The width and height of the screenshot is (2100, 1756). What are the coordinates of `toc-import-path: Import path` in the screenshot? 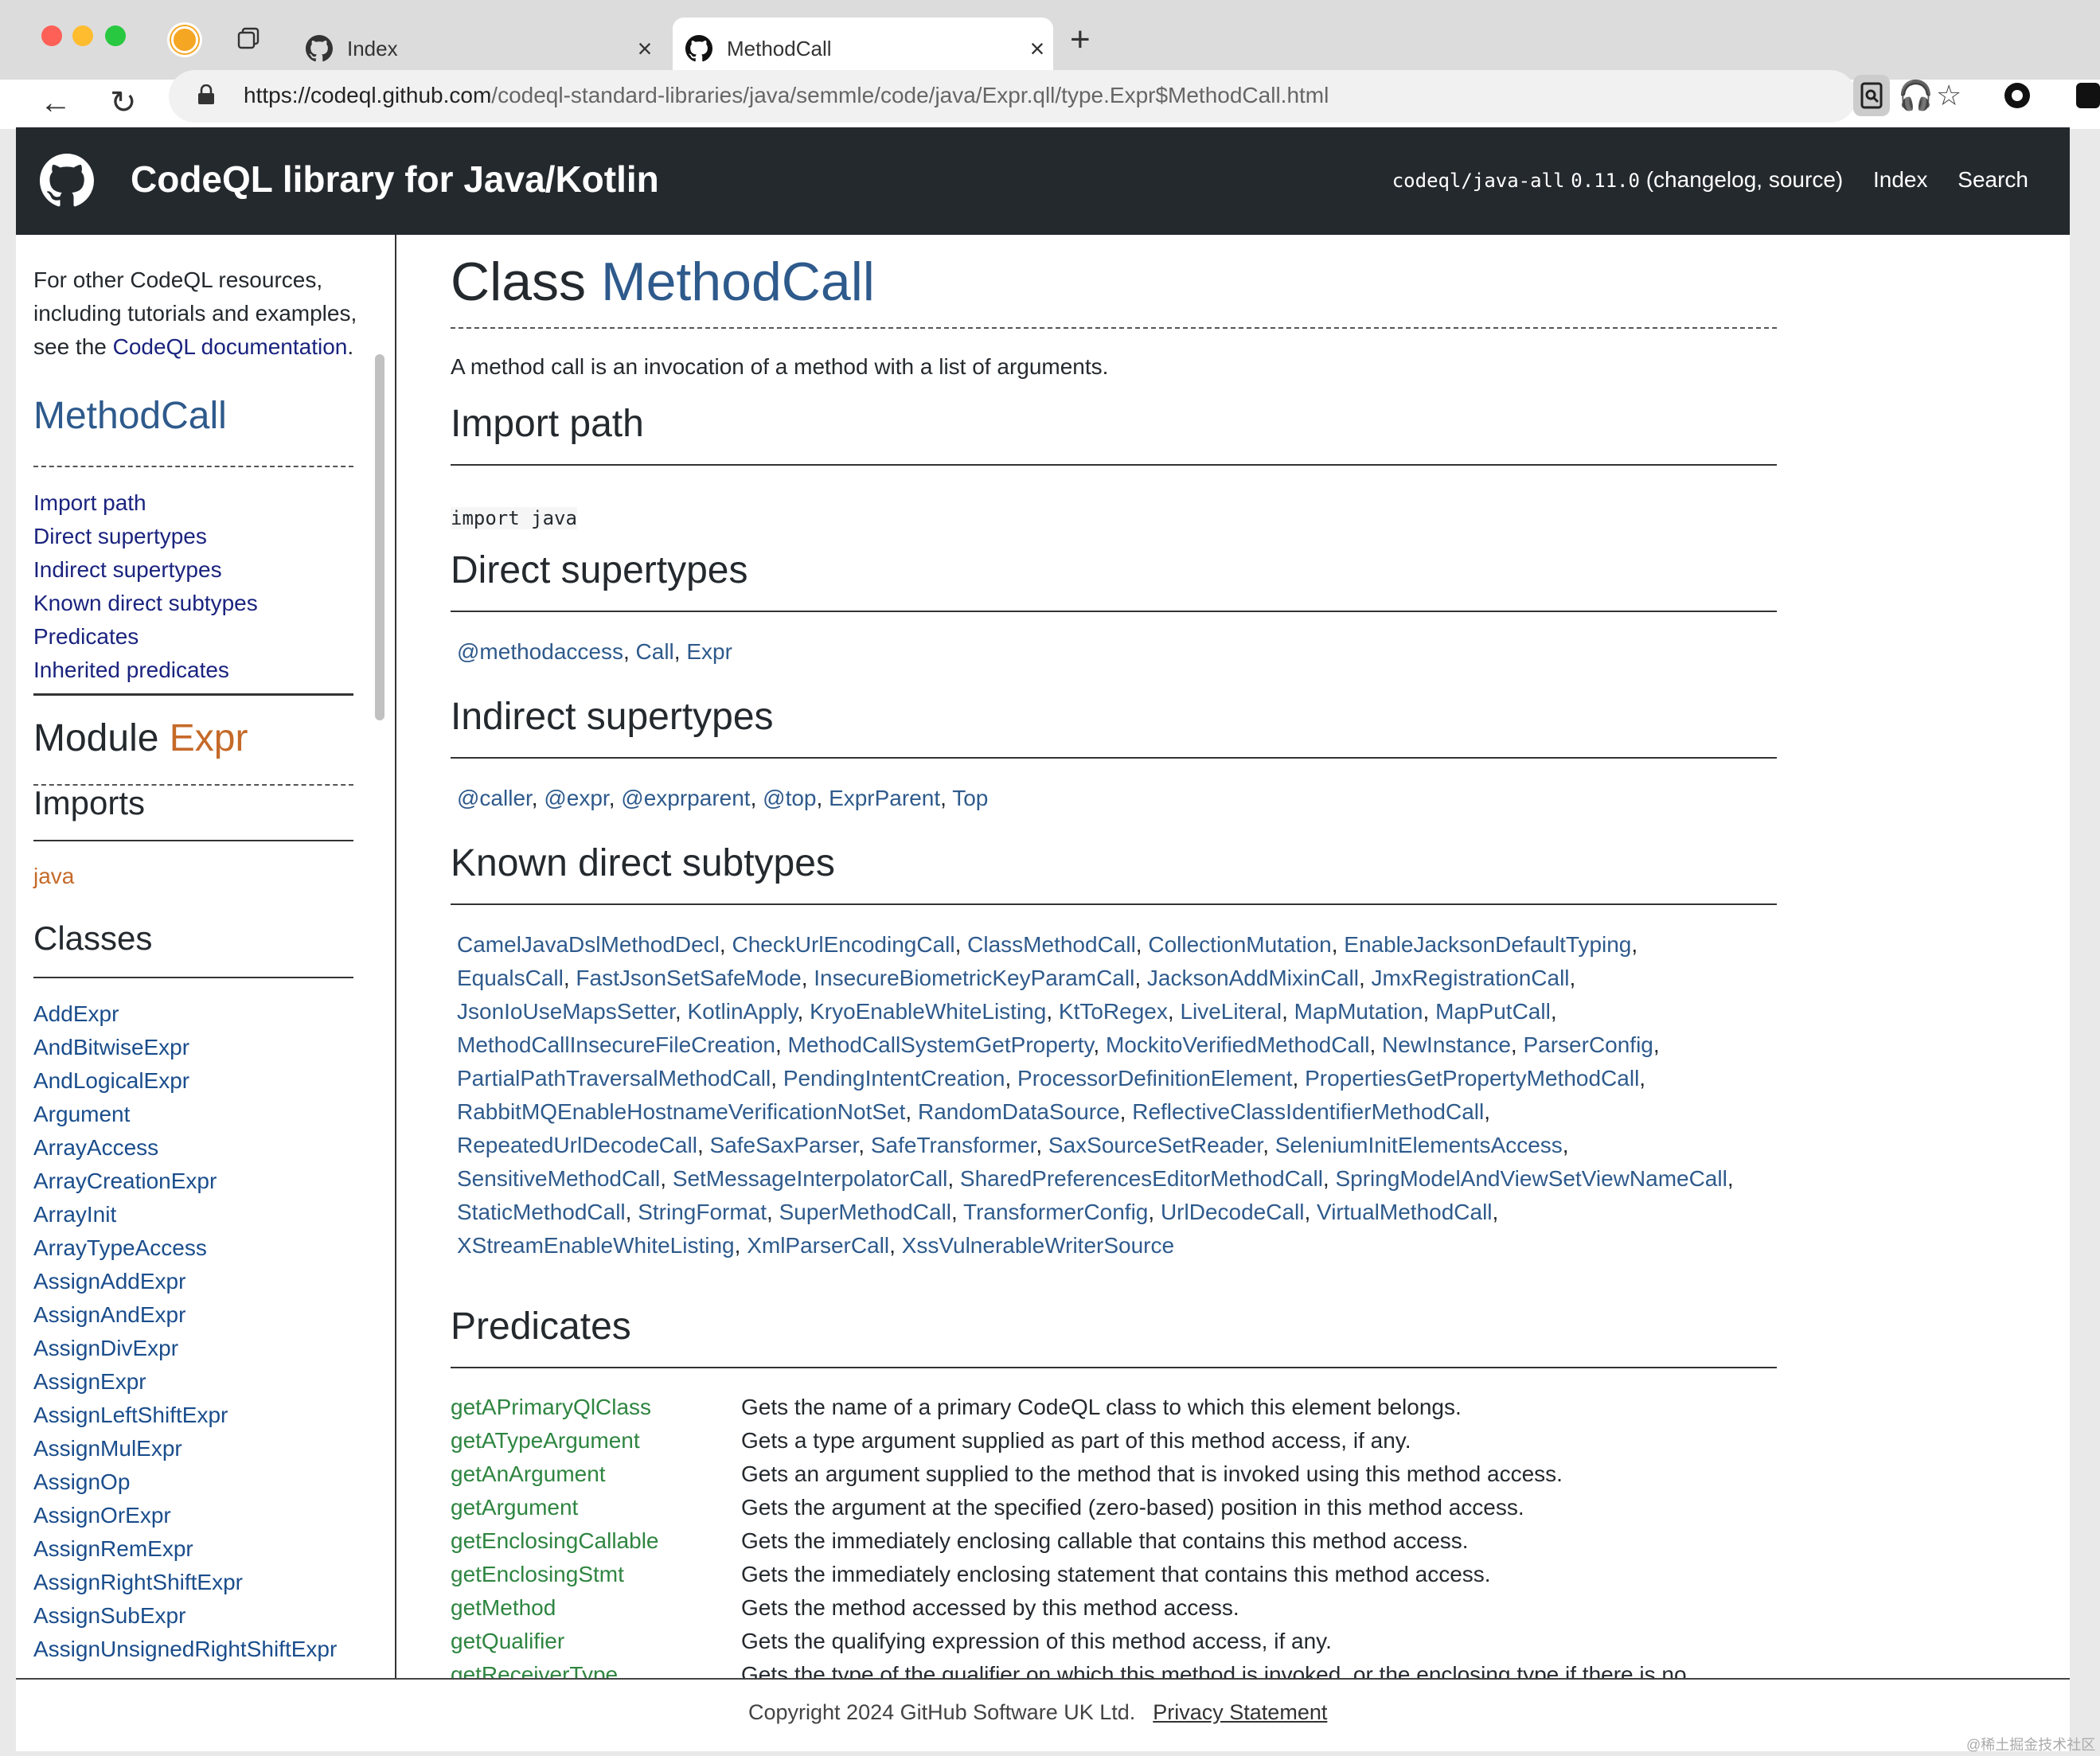 It's located at (89, 502).